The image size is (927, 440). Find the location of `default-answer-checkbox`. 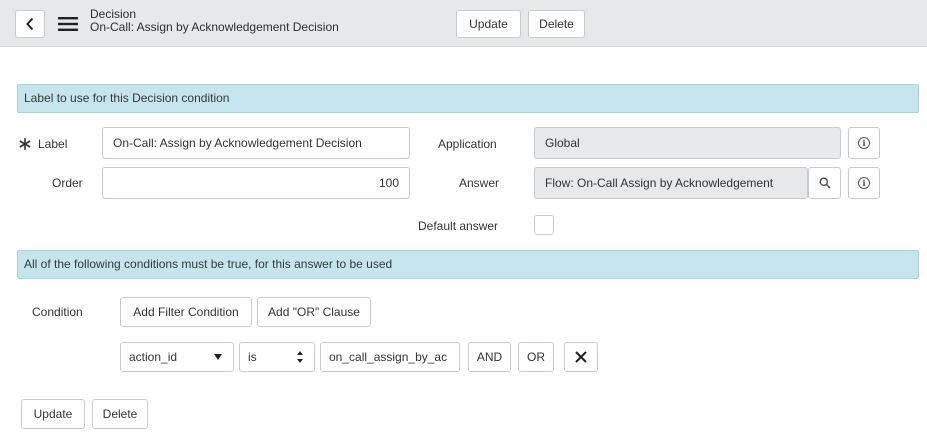

default-answer-checkbox is located at coordinates (544, 225).